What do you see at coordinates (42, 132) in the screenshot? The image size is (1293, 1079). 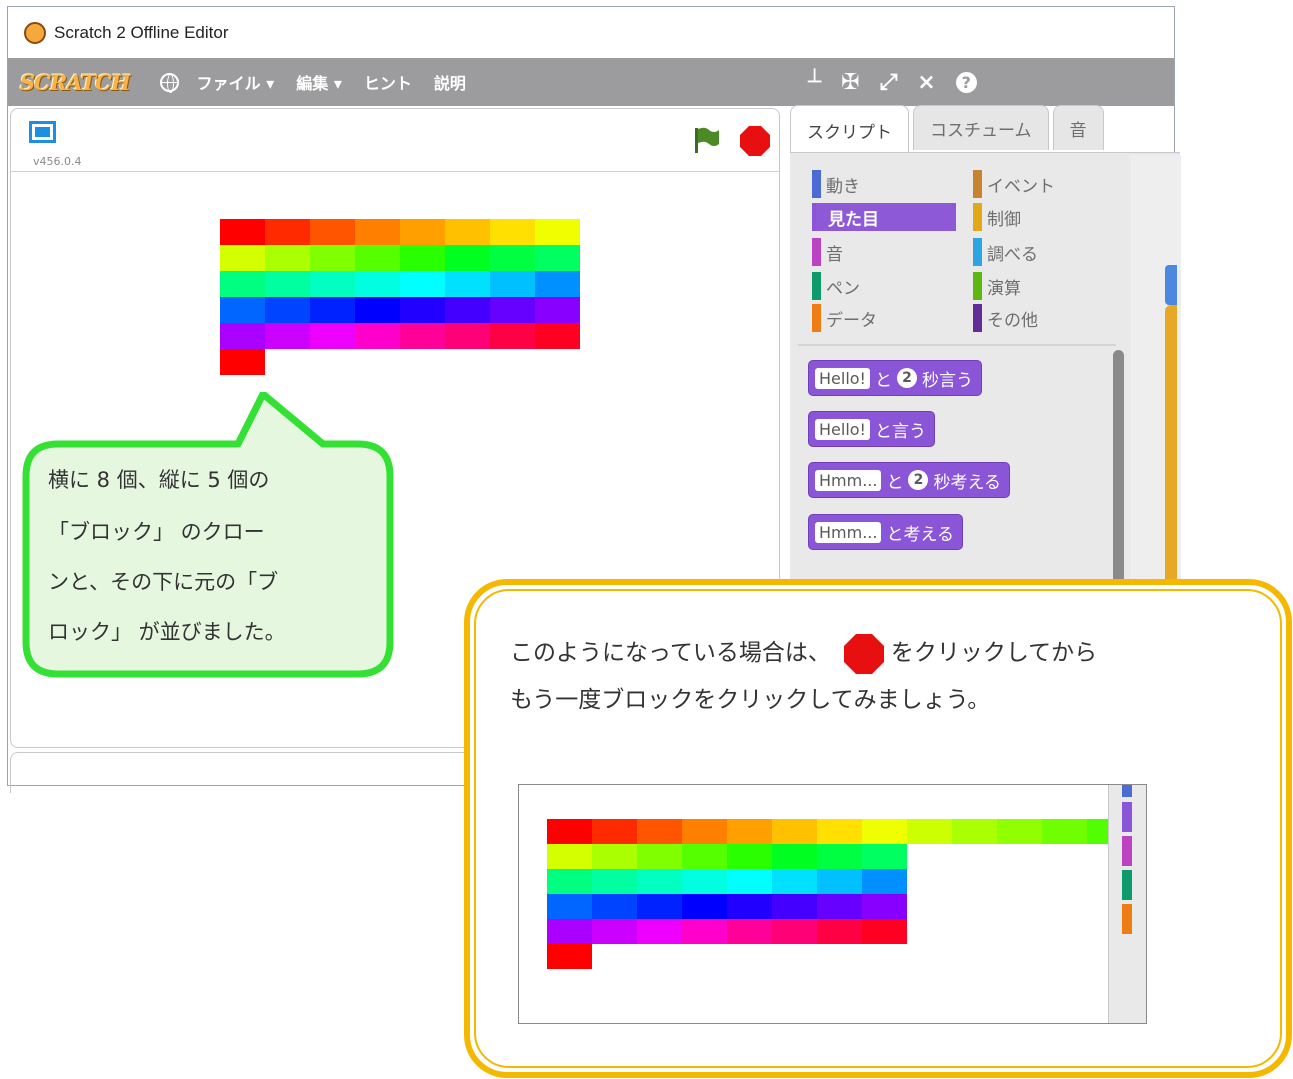 I see `fullscreen-icon` at bounding box center [42, 132].